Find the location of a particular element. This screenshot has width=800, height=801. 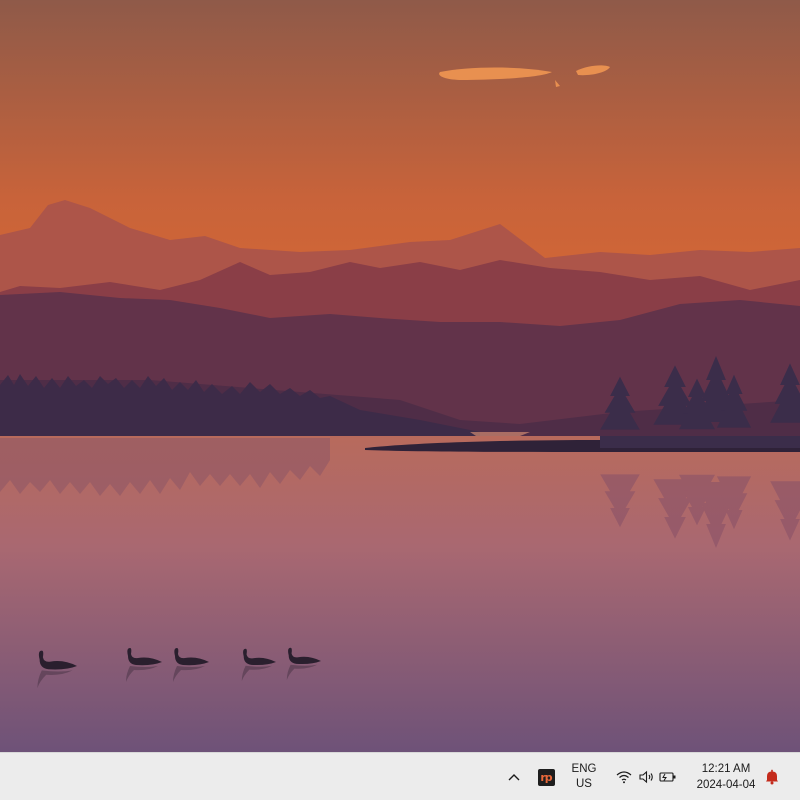

wifi-icon is located at coordinates (624, 777).